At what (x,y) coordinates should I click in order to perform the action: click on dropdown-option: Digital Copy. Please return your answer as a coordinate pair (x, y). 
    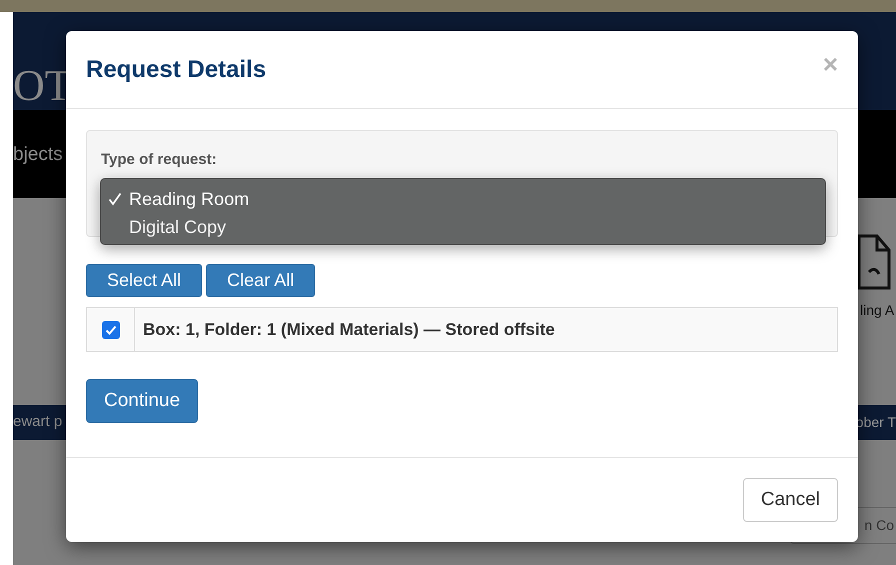
    Looking at the image, I should click on (463, 227).